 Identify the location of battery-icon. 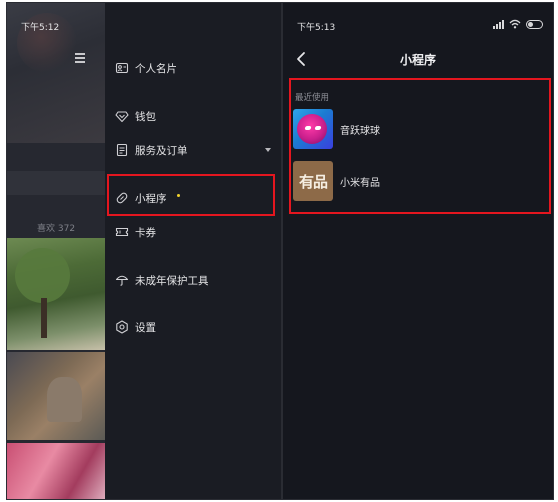
(534, 24).